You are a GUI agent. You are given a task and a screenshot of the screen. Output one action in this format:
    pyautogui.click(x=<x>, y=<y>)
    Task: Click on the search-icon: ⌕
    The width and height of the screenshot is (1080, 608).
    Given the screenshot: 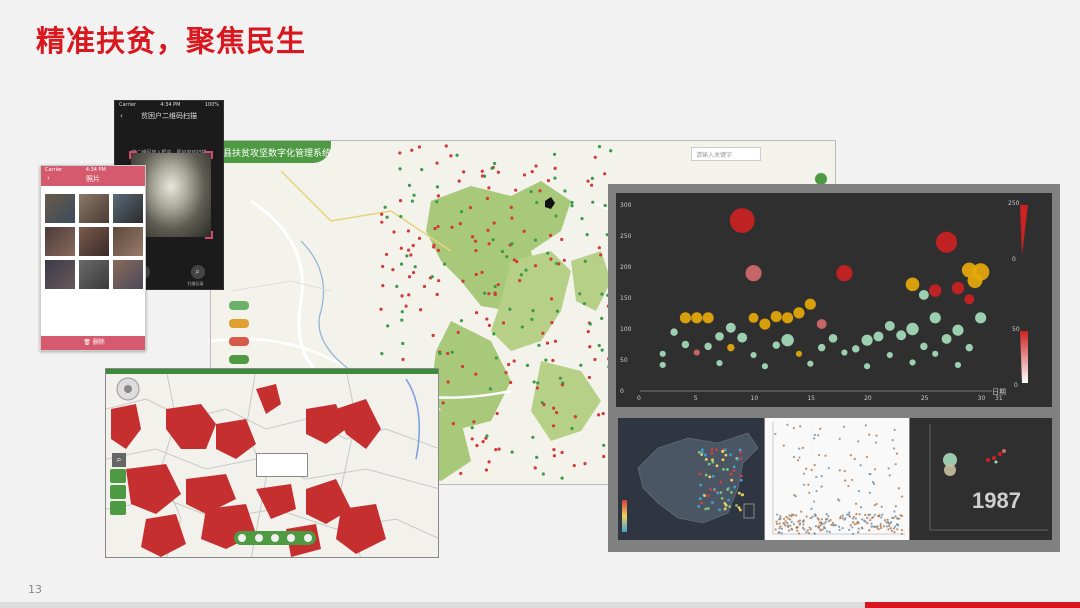 What is the action you would take?
    pyautogui.click(x=119, y=460)
    